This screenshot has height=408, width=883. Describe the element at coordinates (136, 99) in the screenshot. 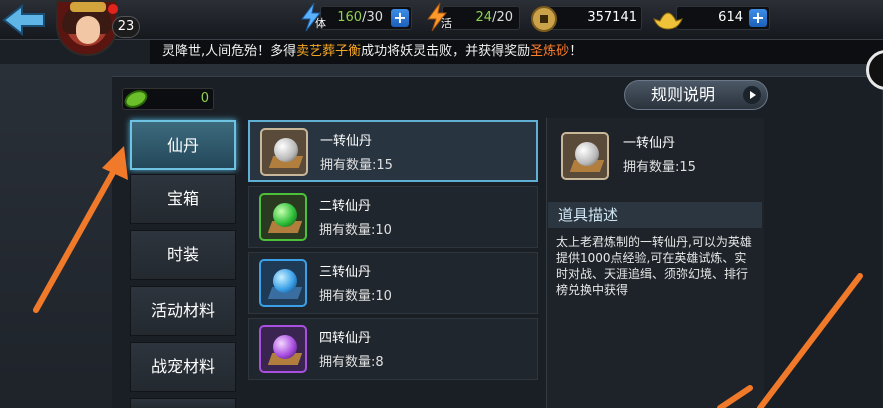

I see `jade-icon` at that location.